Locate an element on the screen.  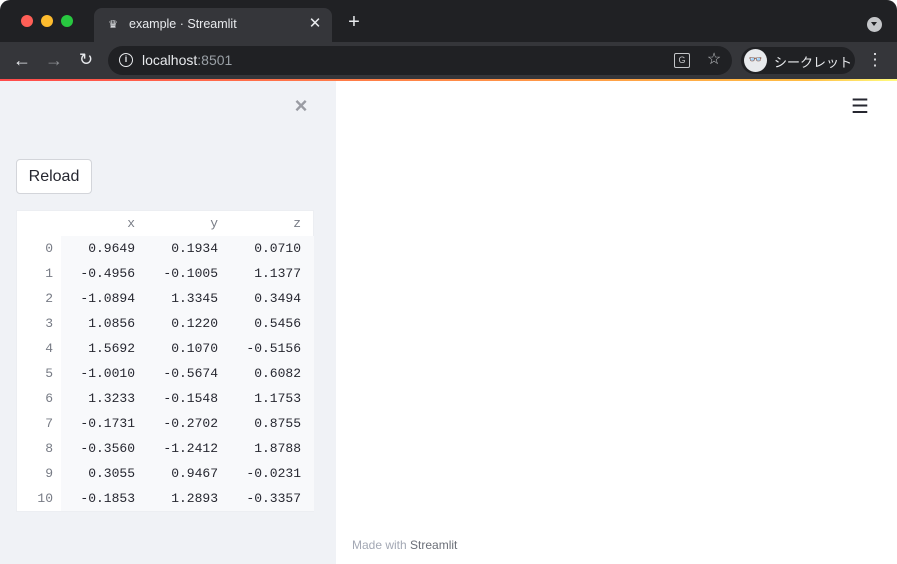
table-row: 3 1.0856 0.1220 0.5456 is located at coordinates (166, 323).